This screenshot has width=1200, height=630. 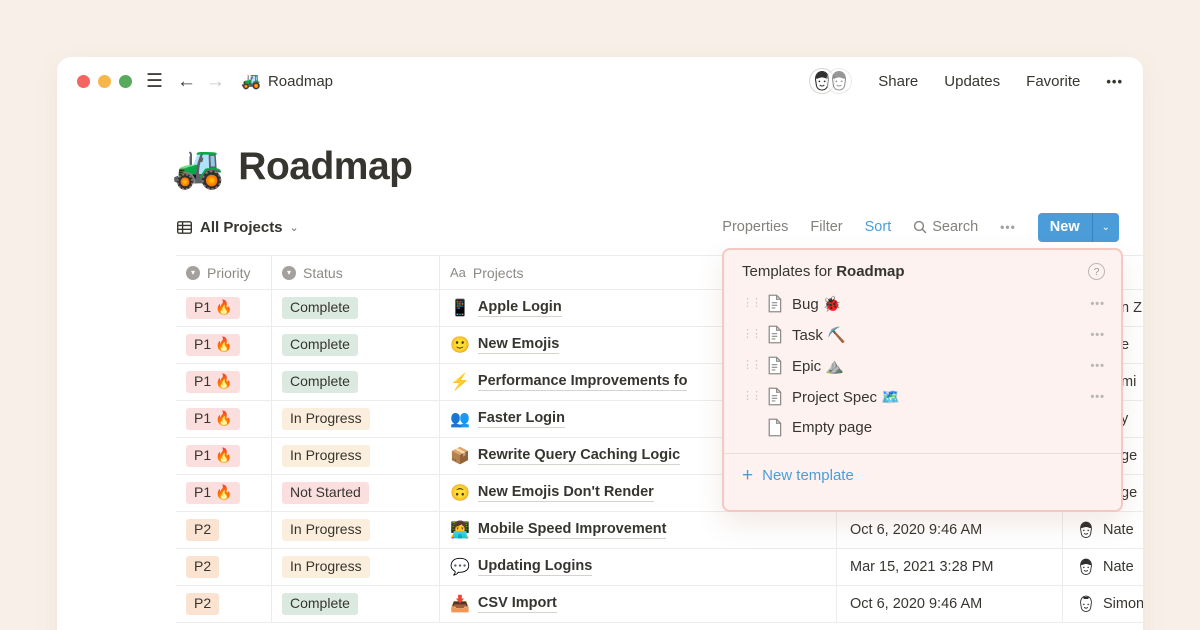 I want to click on more-options-icon: •••, so click(x=1114, y=81).